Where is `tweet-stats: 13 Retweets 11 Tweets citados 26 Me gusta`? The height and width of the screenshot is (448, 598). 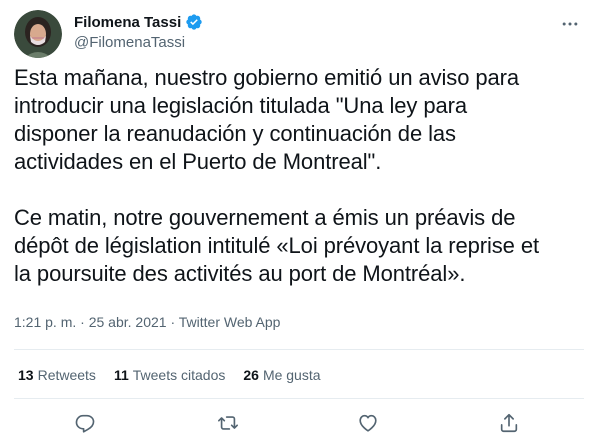
tweet-stats: 13 Retweets 11 Tweets citados 26 Me gusta is located at coordinates (169, 375).